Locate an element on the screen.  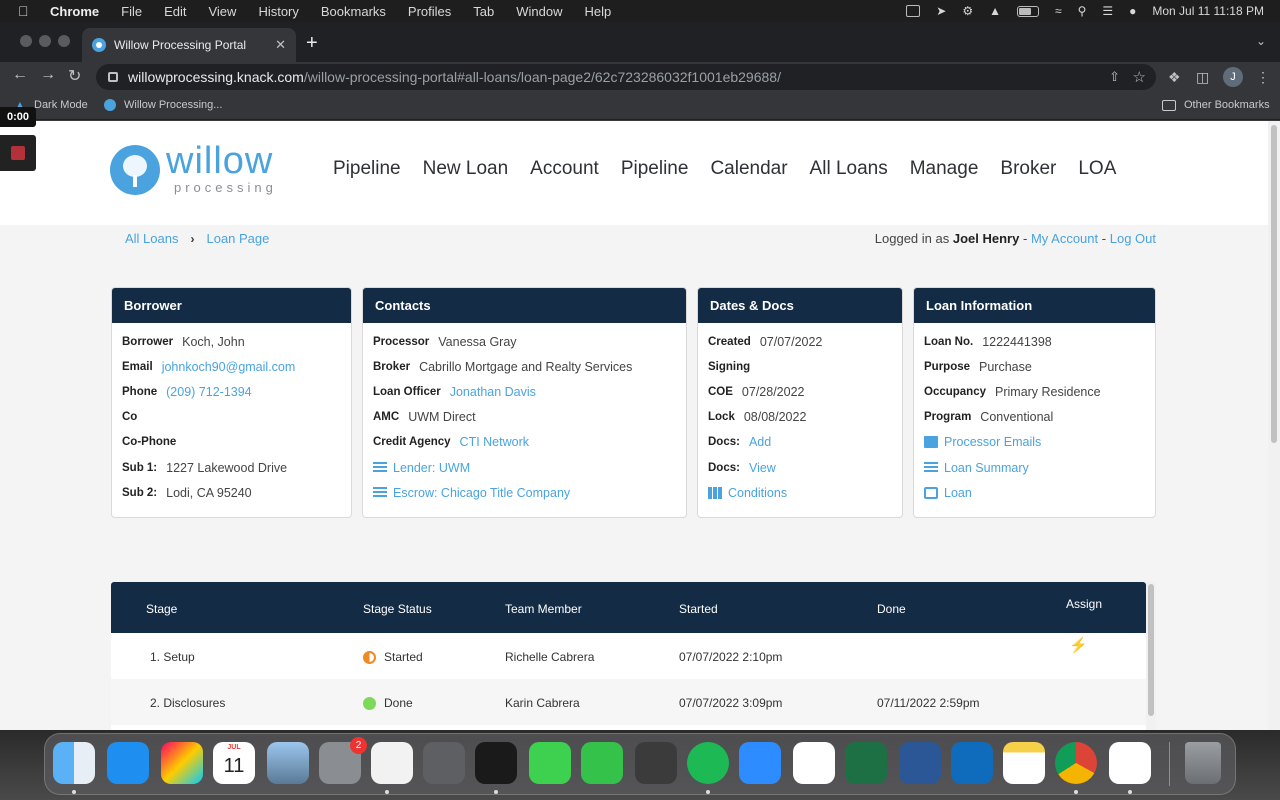
siri-icon: ● is located at coordinates (1132, 11).